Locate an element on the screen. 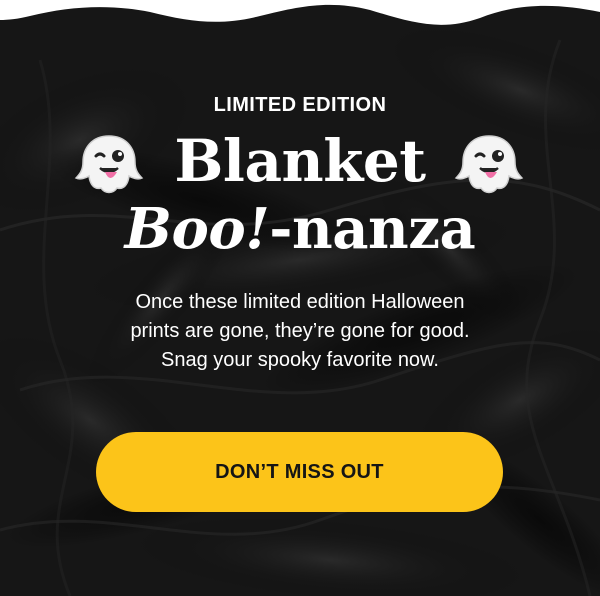  headline-nanza: -nanza is located at coordinates (372, 229).